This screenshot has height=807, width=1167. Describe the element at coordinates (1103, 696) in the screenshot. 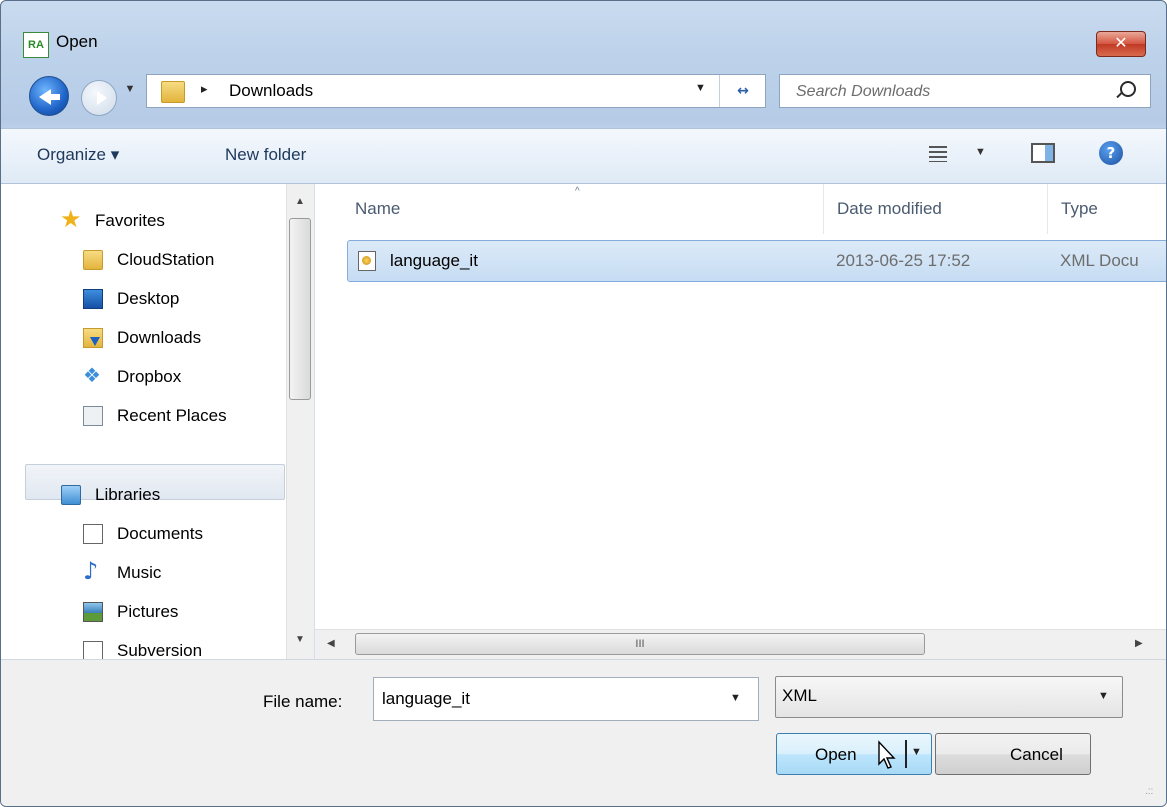

I see `file-type-dropdown-icon: ▼` at that location.